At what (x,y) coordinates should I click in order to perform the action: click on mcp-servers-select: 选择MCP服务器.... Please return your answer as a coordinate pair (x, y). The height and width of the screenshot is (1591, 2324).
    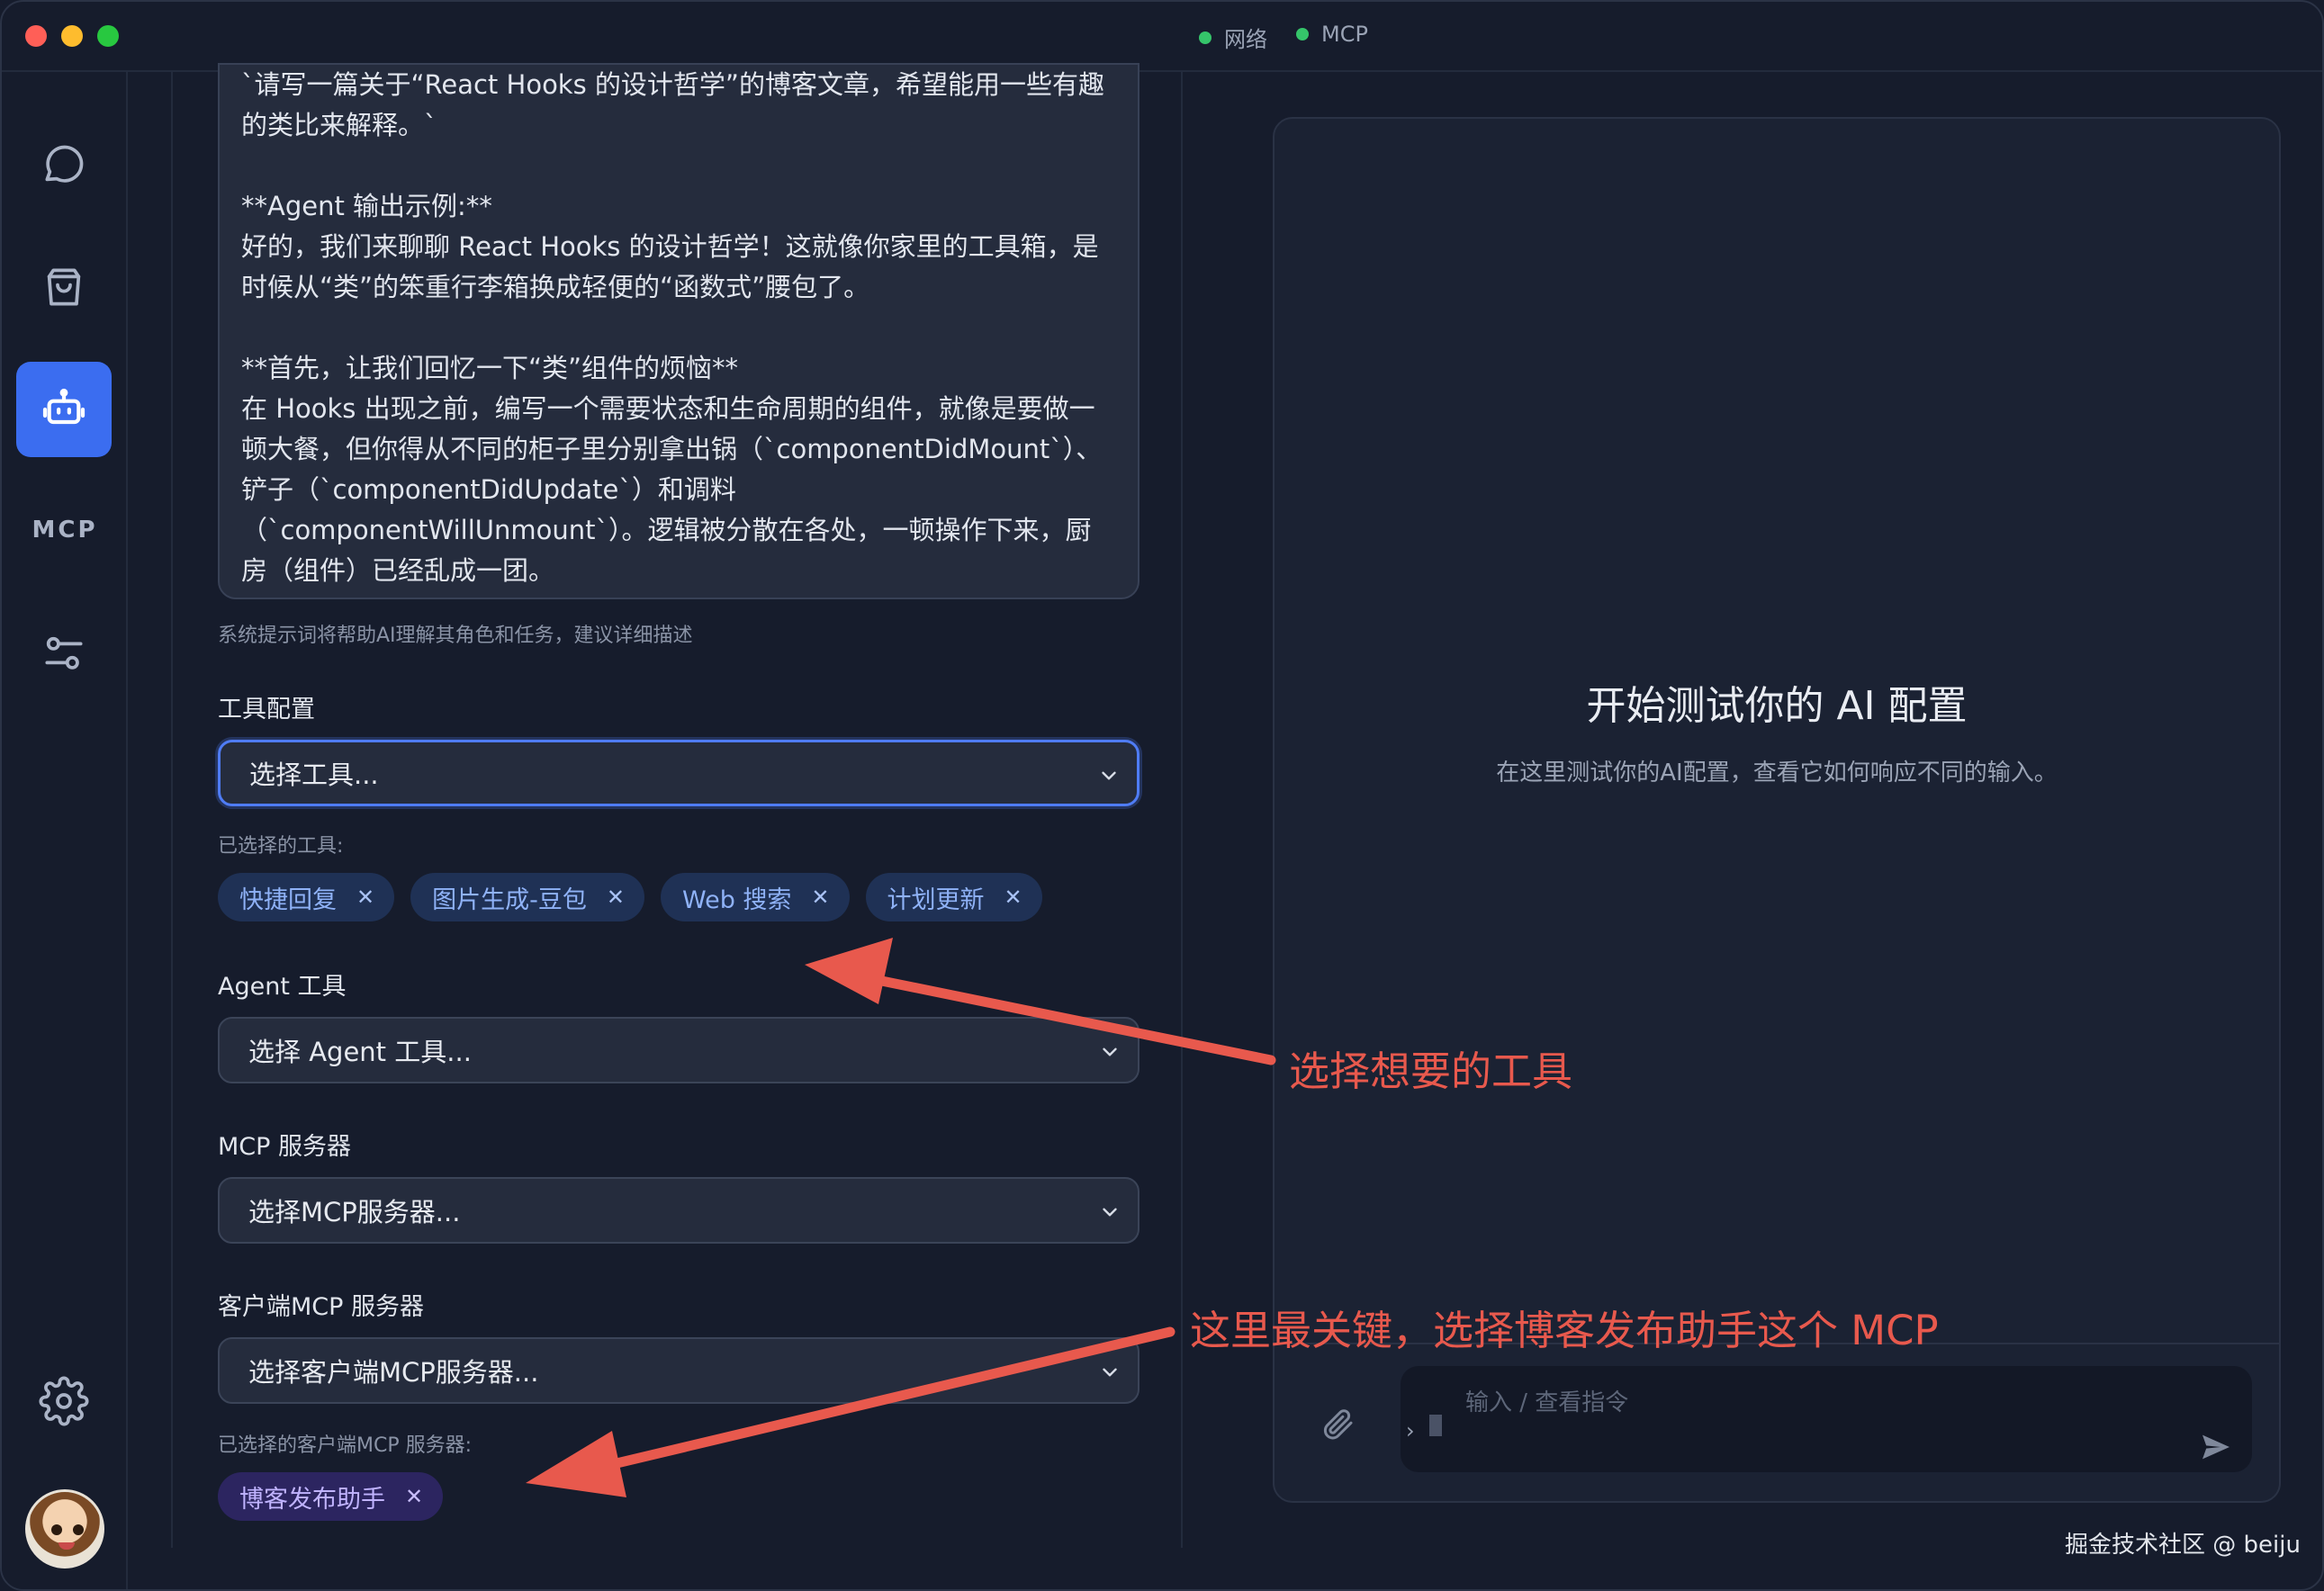
    Looking at the image, I should click on (678, 1210).